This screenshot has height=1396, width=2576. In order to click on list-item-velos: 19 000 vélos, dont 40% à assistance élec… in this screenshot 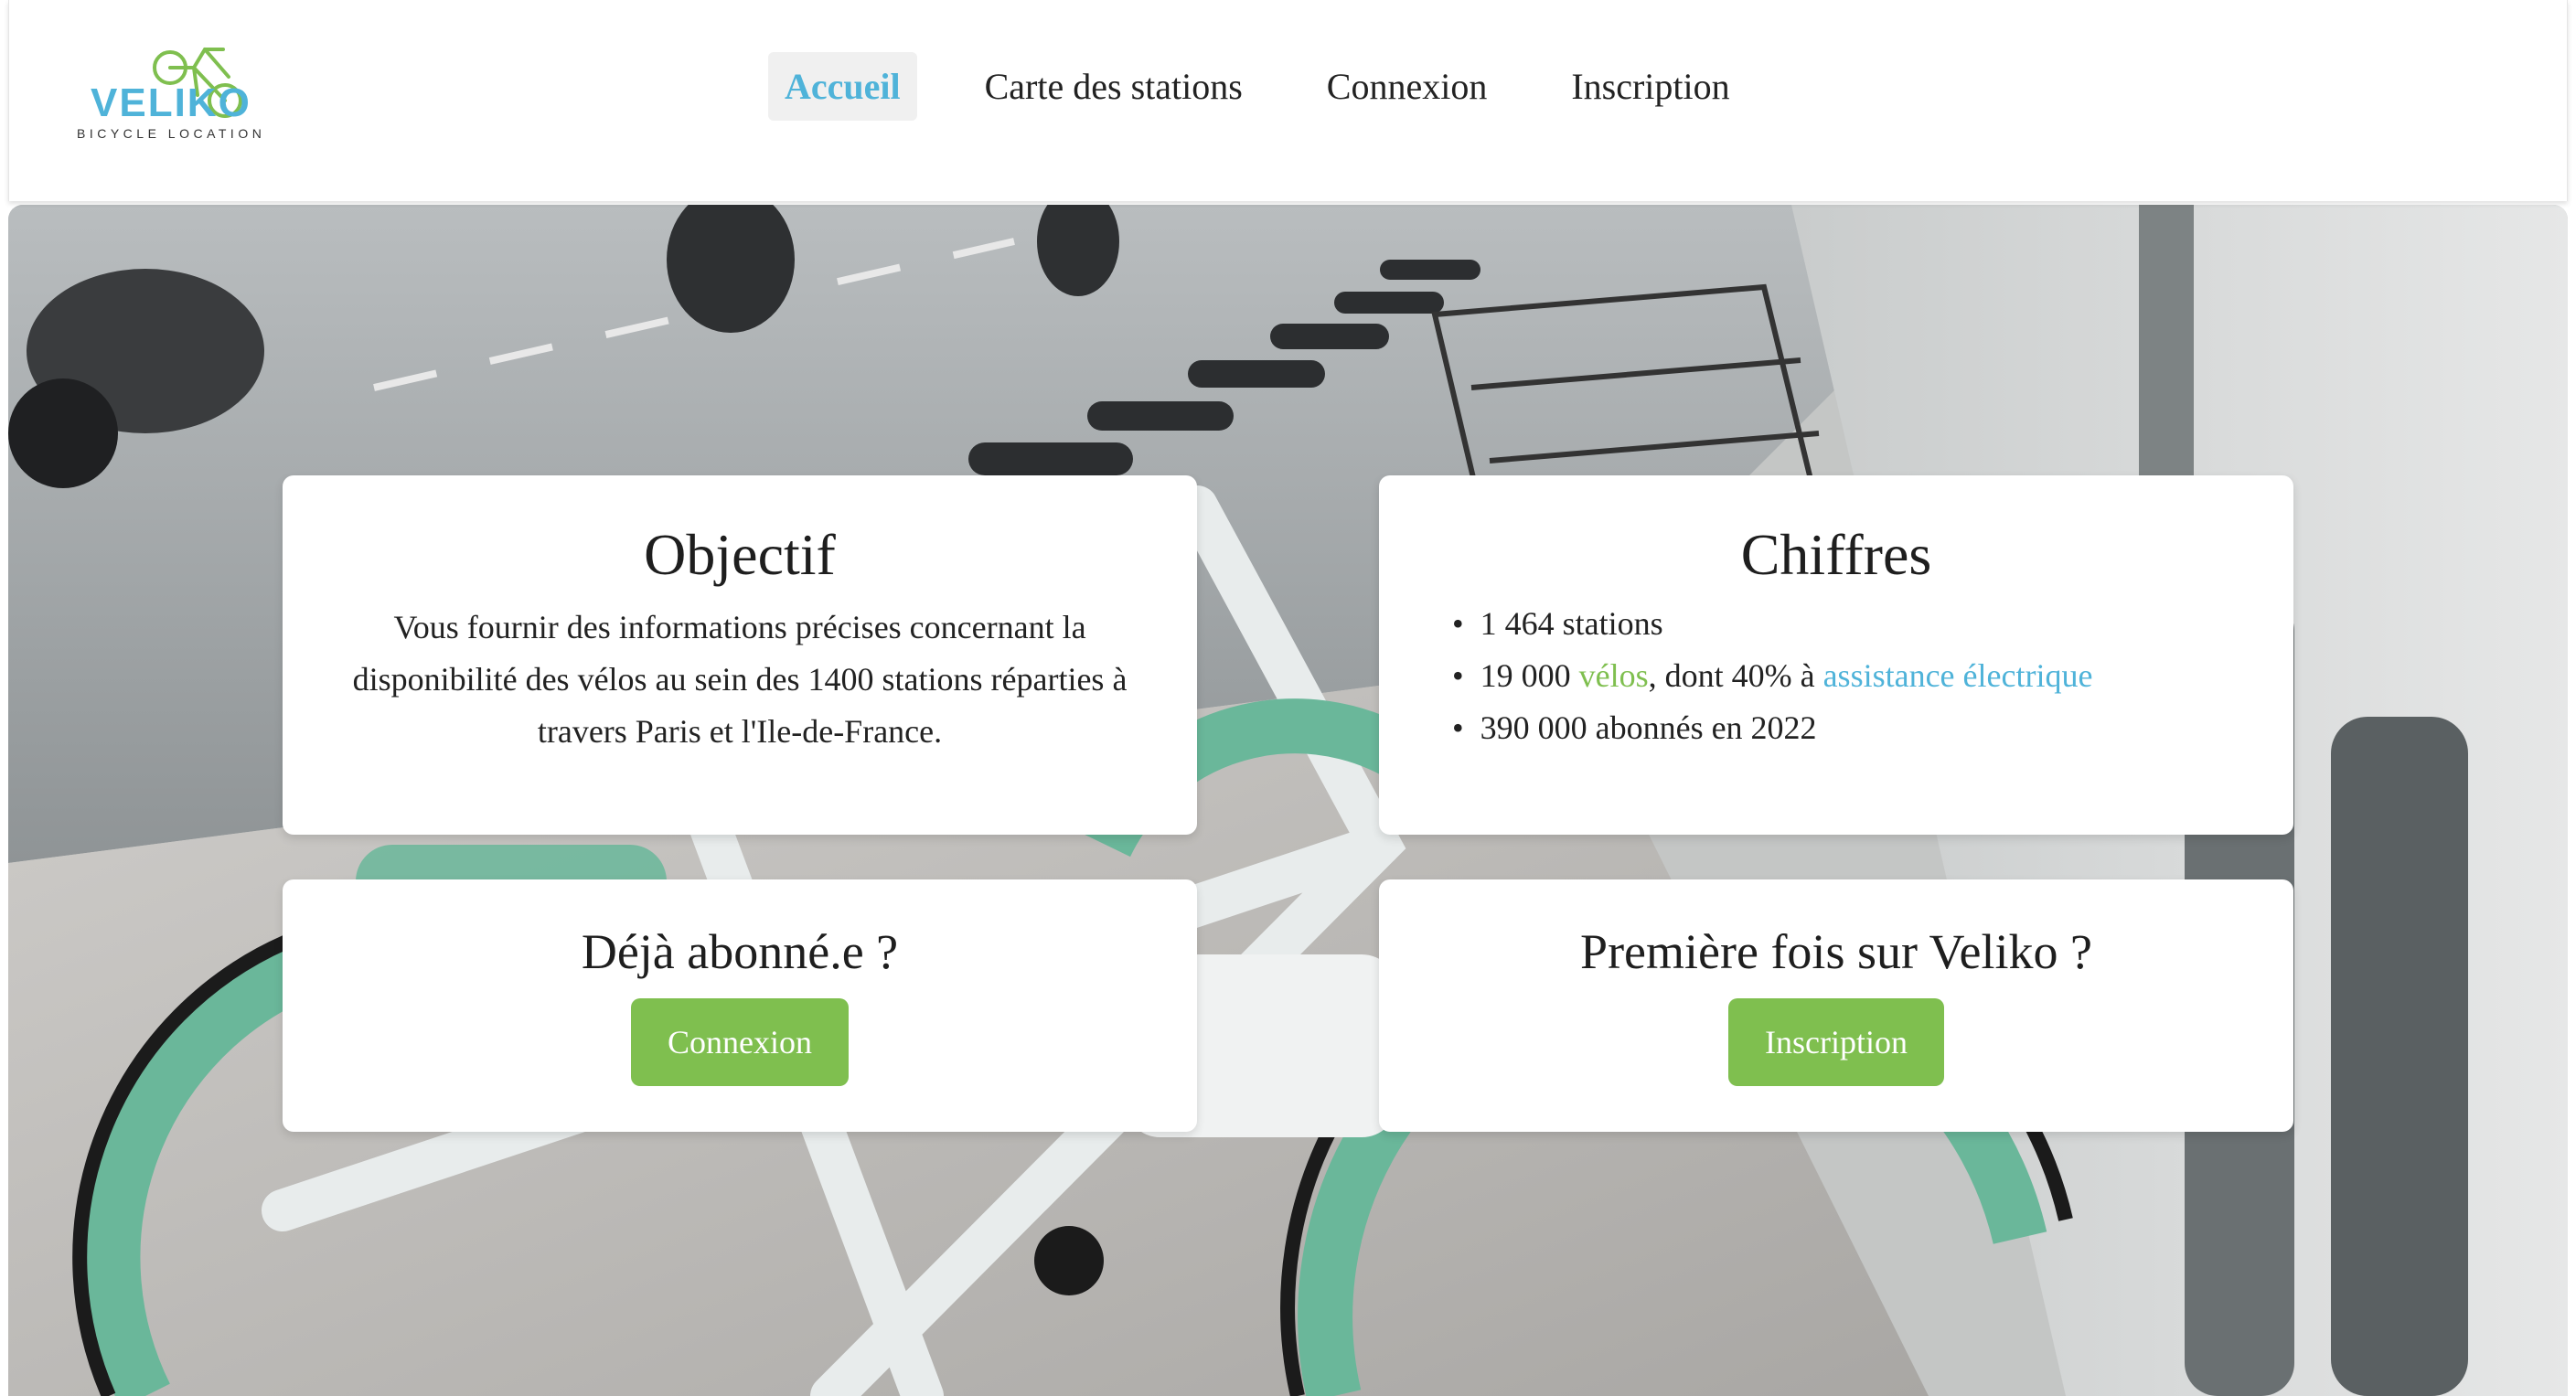, I will do `click(1872, 676)`.